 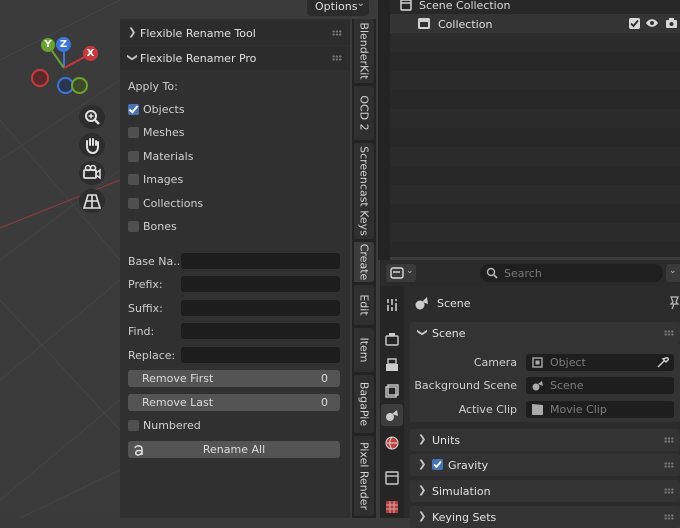 I want to click on zoom-button, so click(x=92, y=117).